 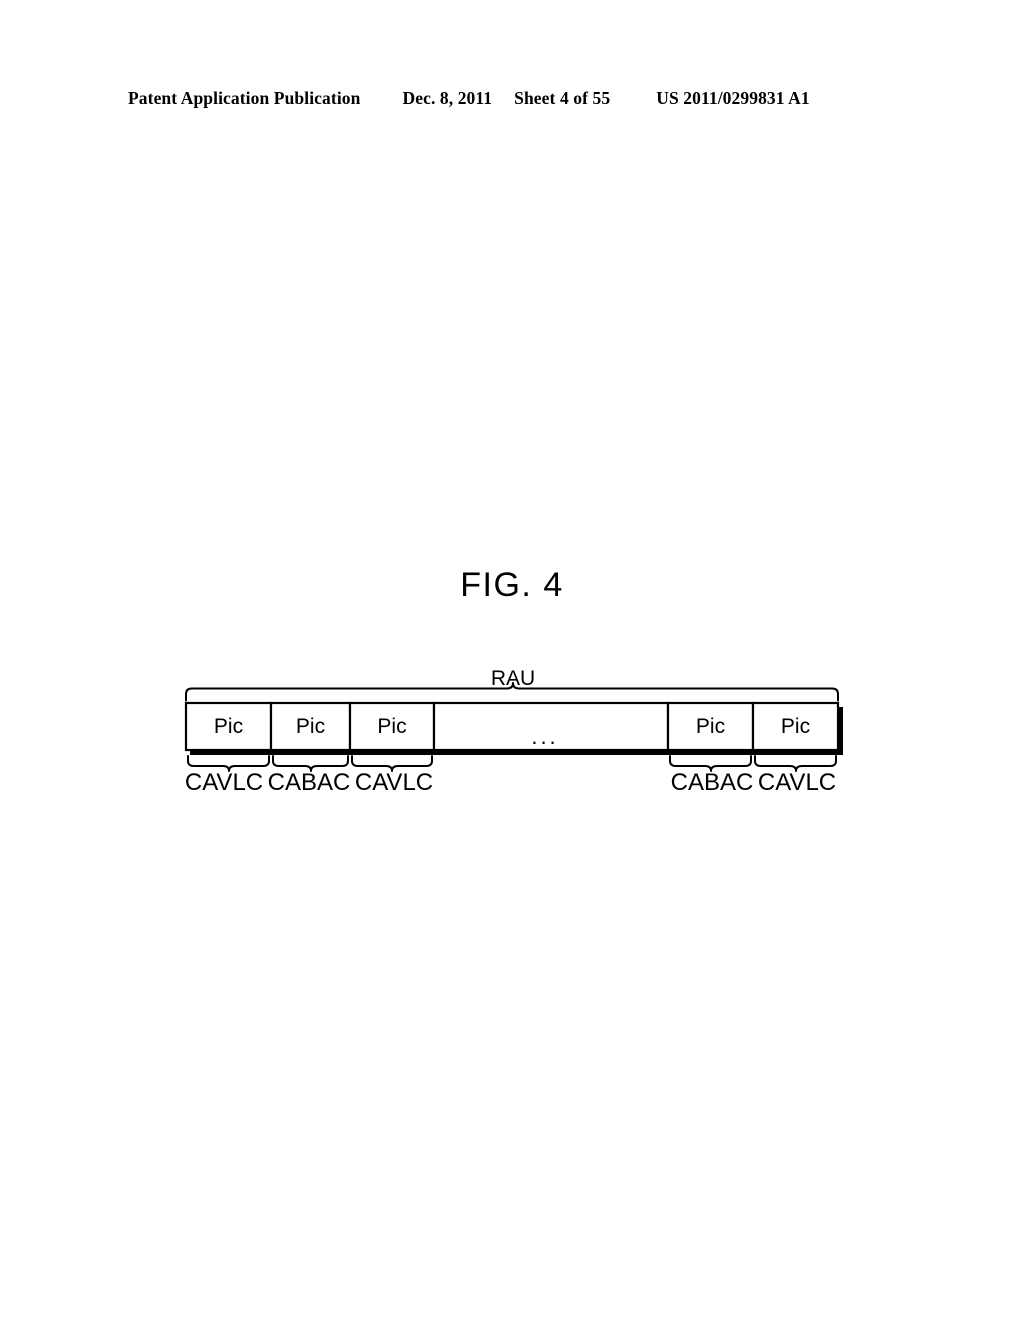 I want to click on coding-label-4: CABAC, so click(x=712, y=782).